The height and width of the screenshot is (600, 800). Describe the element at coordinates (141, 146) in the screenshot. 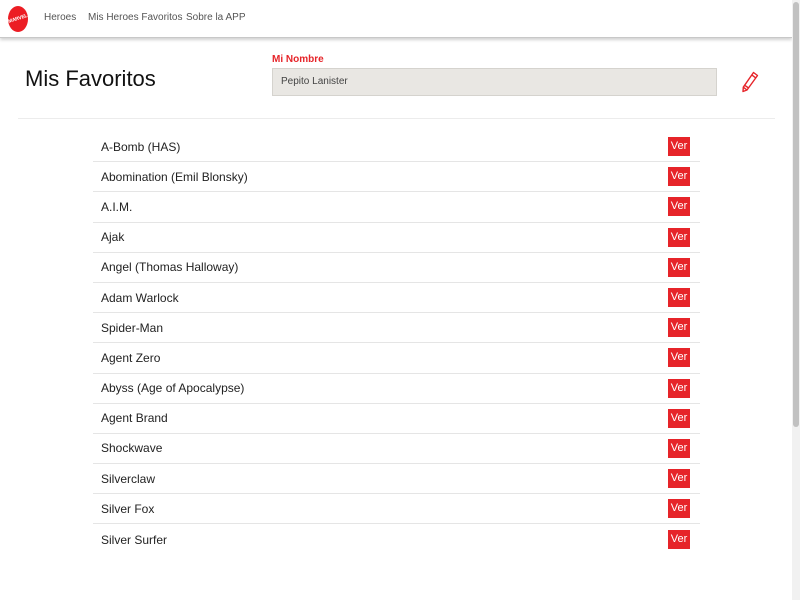

I see `hero-name: A-Bomb (HAS)` at that location.